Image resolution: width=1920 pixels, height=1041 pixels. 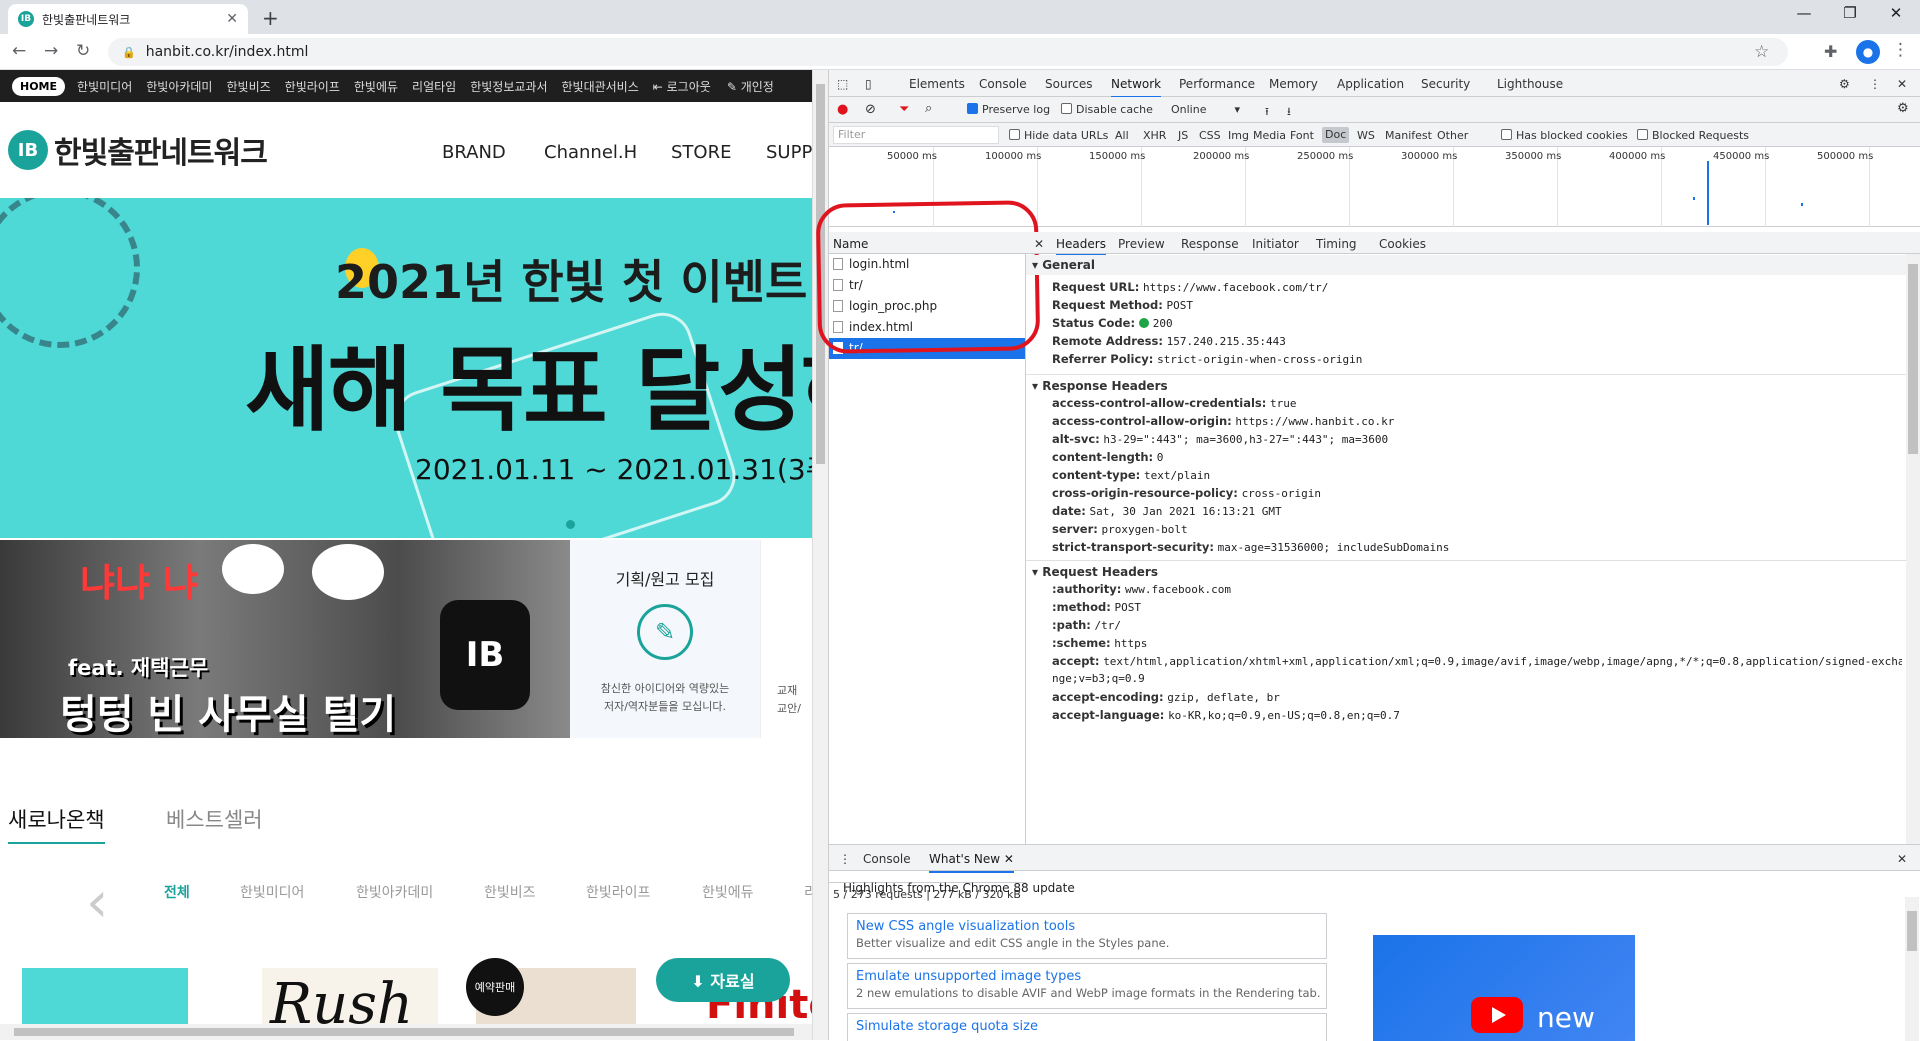 I want to click on tab-preview: Preview, so click(x=1141, y=244).